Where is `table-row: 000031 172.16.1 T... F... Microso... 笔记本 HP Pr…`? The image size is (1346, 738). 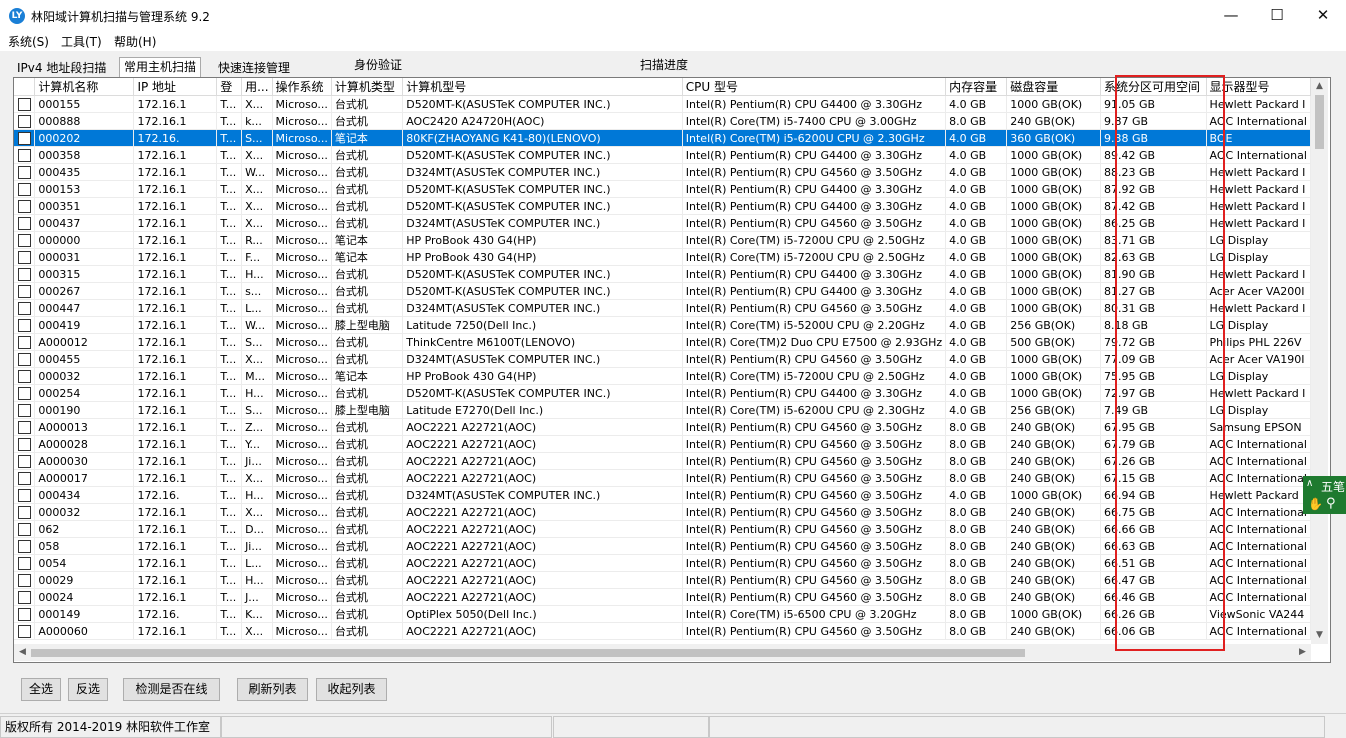
table-row: 000031 172.16.1 T... F... Microso... 笔记本 HP Pr… is located at coordinates (662, 257).